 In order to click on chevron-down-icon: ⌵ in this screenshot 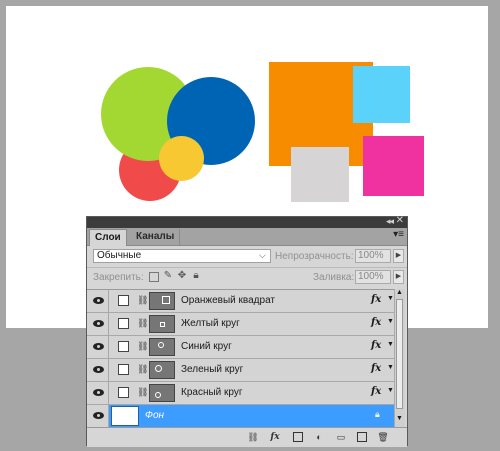, I will do `click(262, 255)`.